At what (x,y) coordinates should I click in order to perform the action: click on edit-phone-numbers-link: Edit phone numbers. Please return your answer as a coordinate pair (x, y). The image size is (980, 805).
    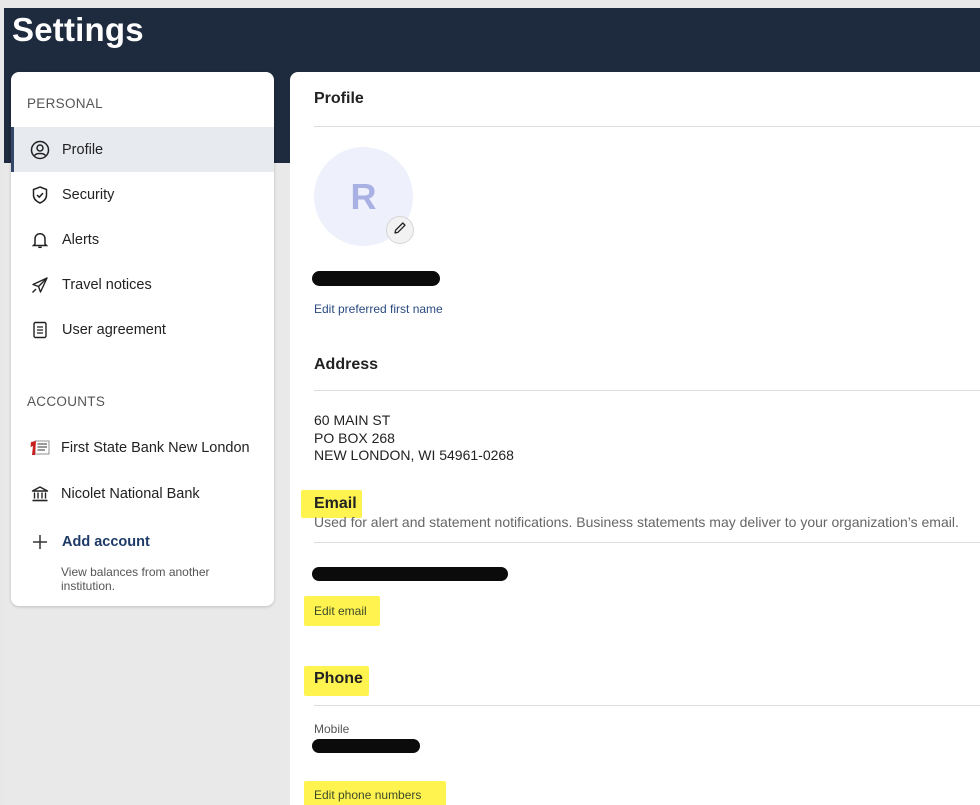
    Looking at the image, I should click on (367, 795).